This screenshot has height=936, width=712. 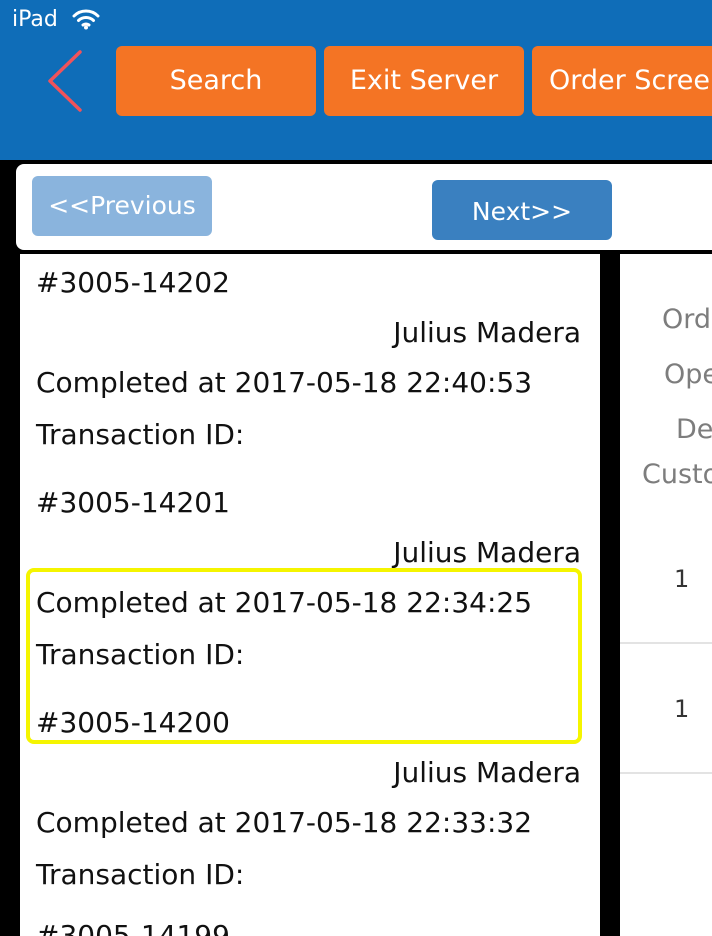 What do you see at coordinates (65, 81) in the screenshot?
I see `chevron-left-icon` at bounding box center [65, 81].